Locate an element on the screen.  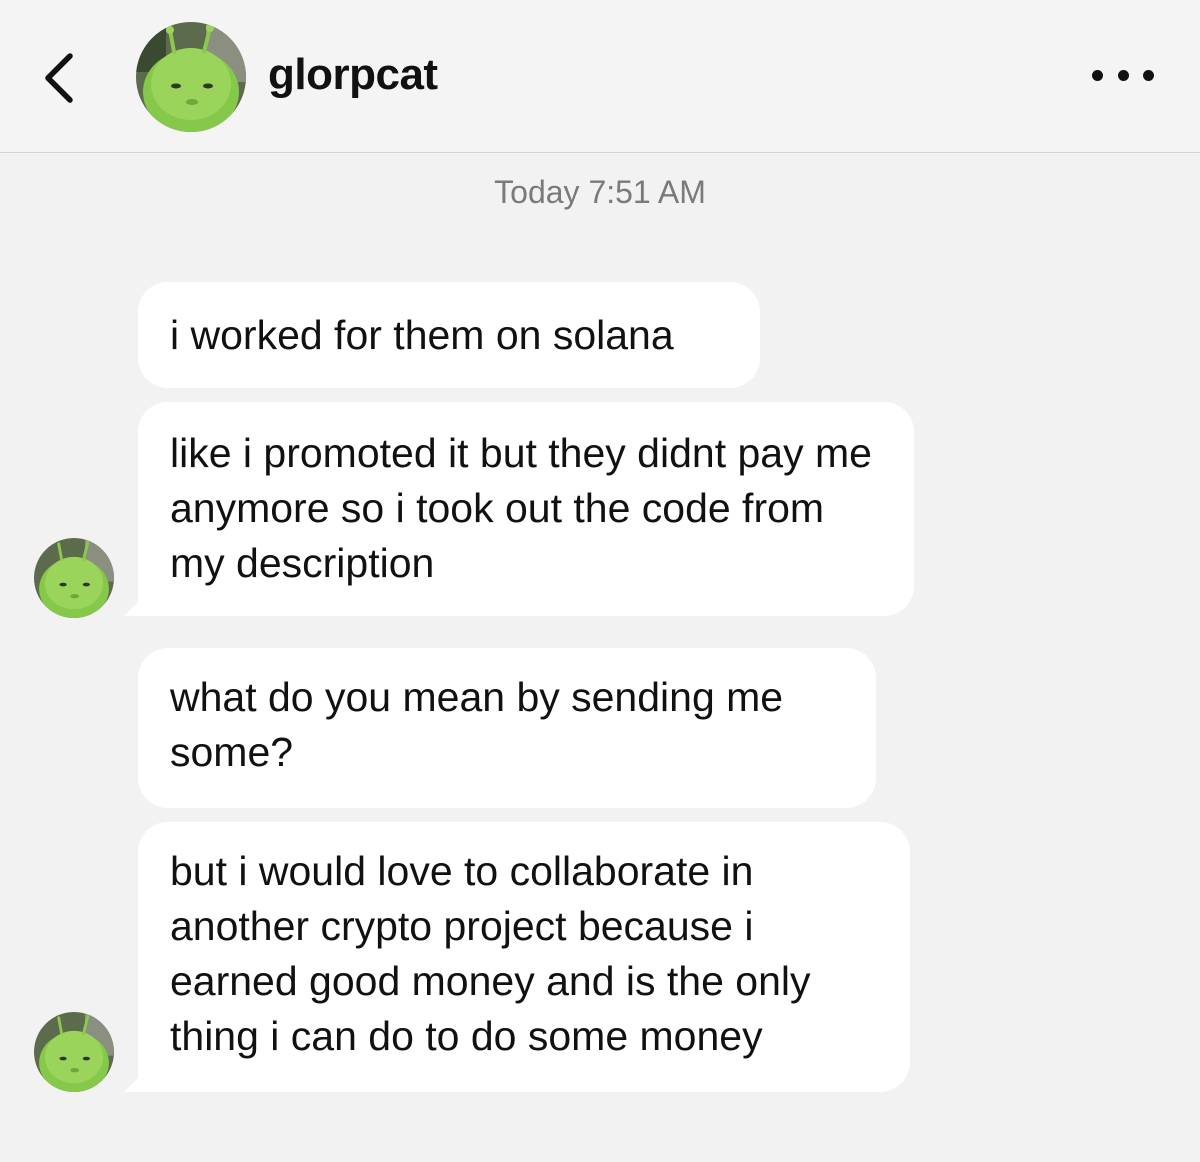
message-bubble: i worked for them on solana is located at coordinates (449, 335).